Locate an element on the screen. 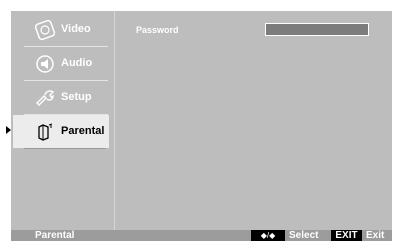 This screenshot has width=401, height=251. menu-item-parental-label: Parental is located at coordinates (83, 131).